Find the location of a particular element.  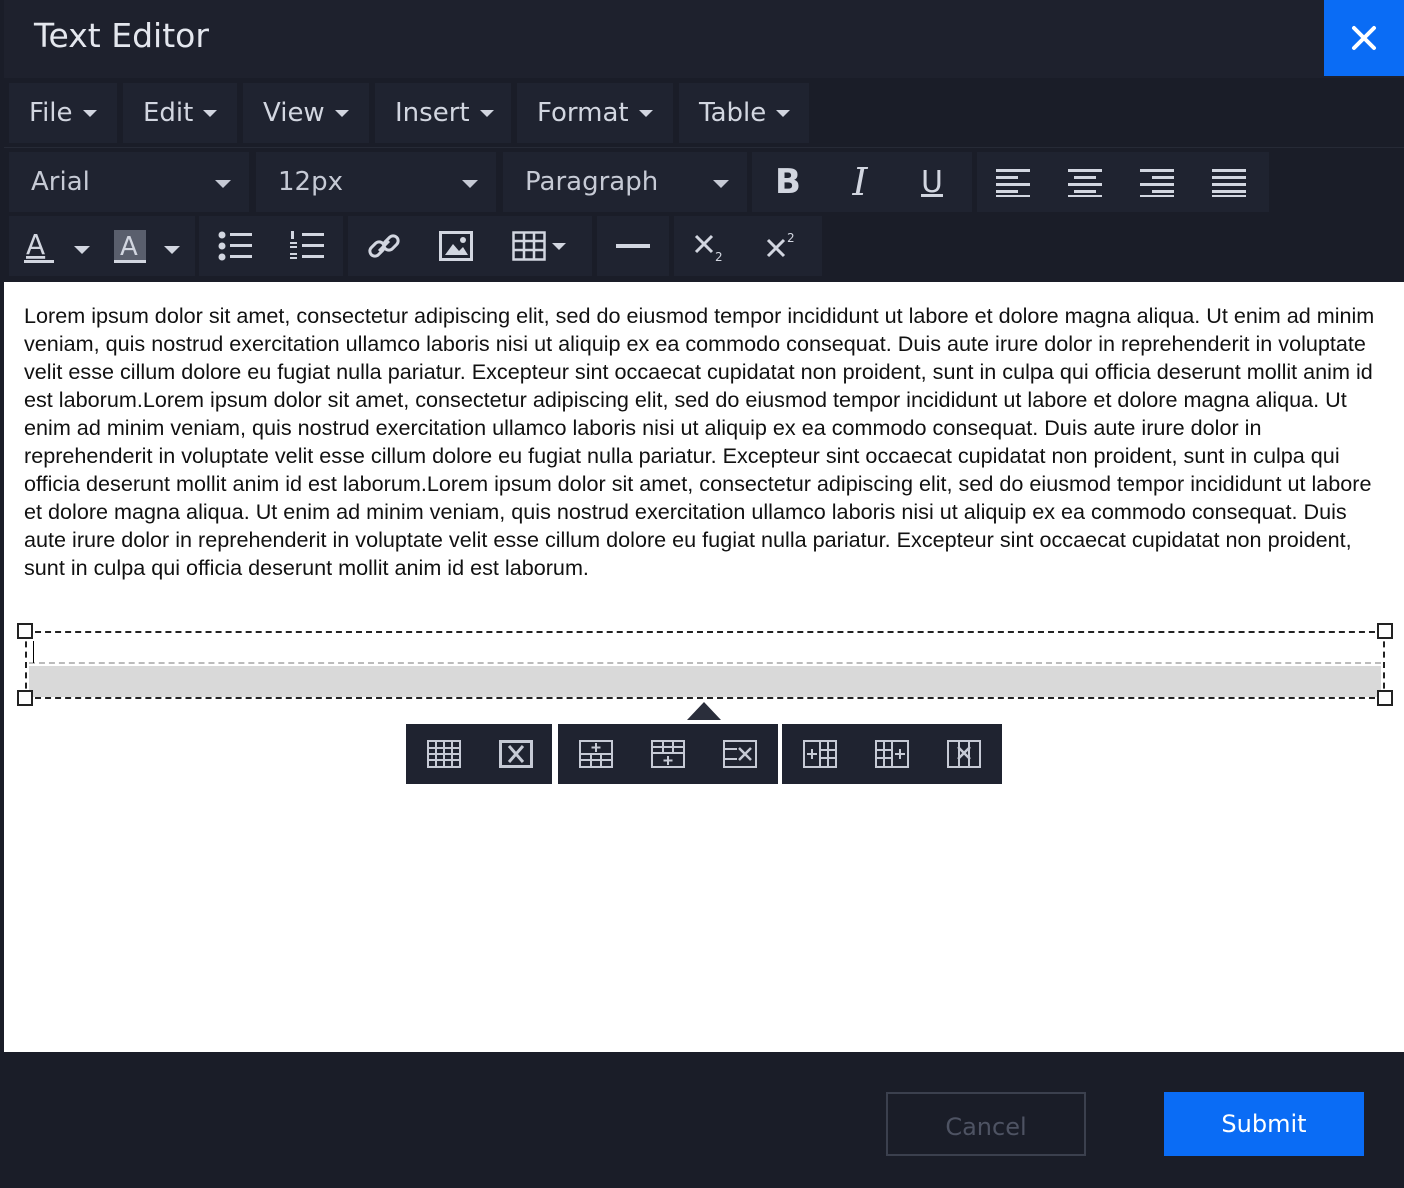

title-bar: Text Editor is located at coordinates (704, 39).